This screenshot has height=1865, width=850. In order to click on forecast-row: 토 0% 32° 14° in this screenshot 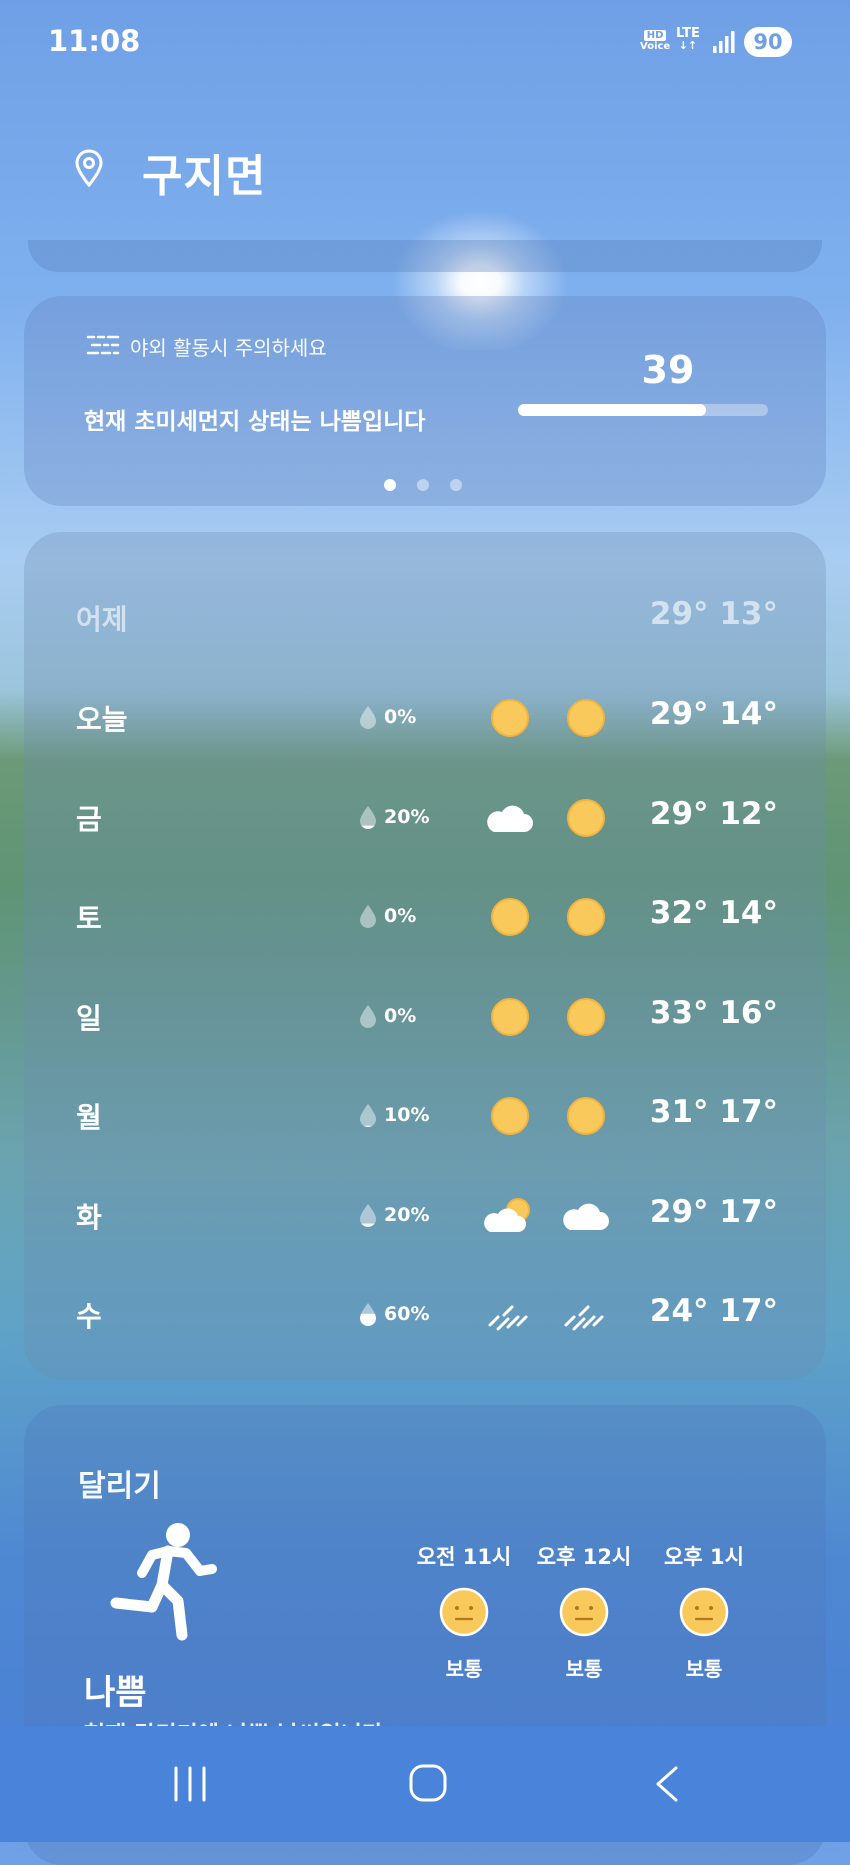, I will do `click(425, 919)`.